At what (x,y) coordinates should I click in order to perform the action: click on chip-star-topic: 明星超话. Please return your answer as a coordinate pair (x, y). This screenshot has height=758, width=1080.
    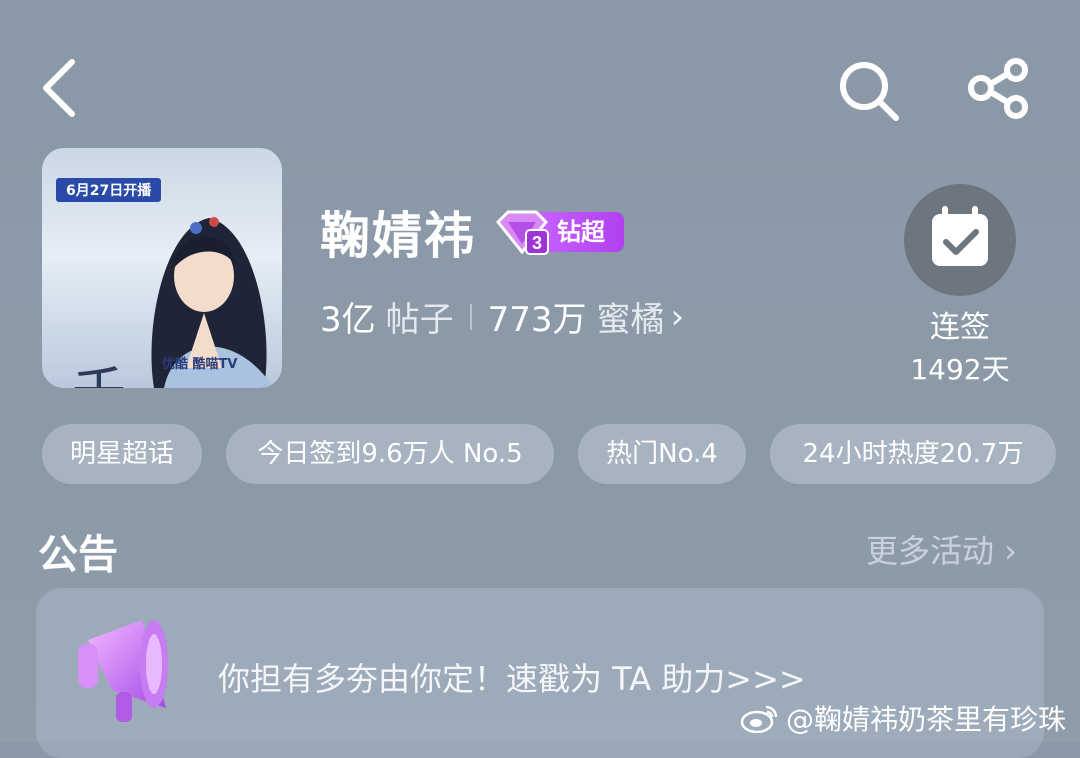
    Looking at the image, I should click on (122, 454).